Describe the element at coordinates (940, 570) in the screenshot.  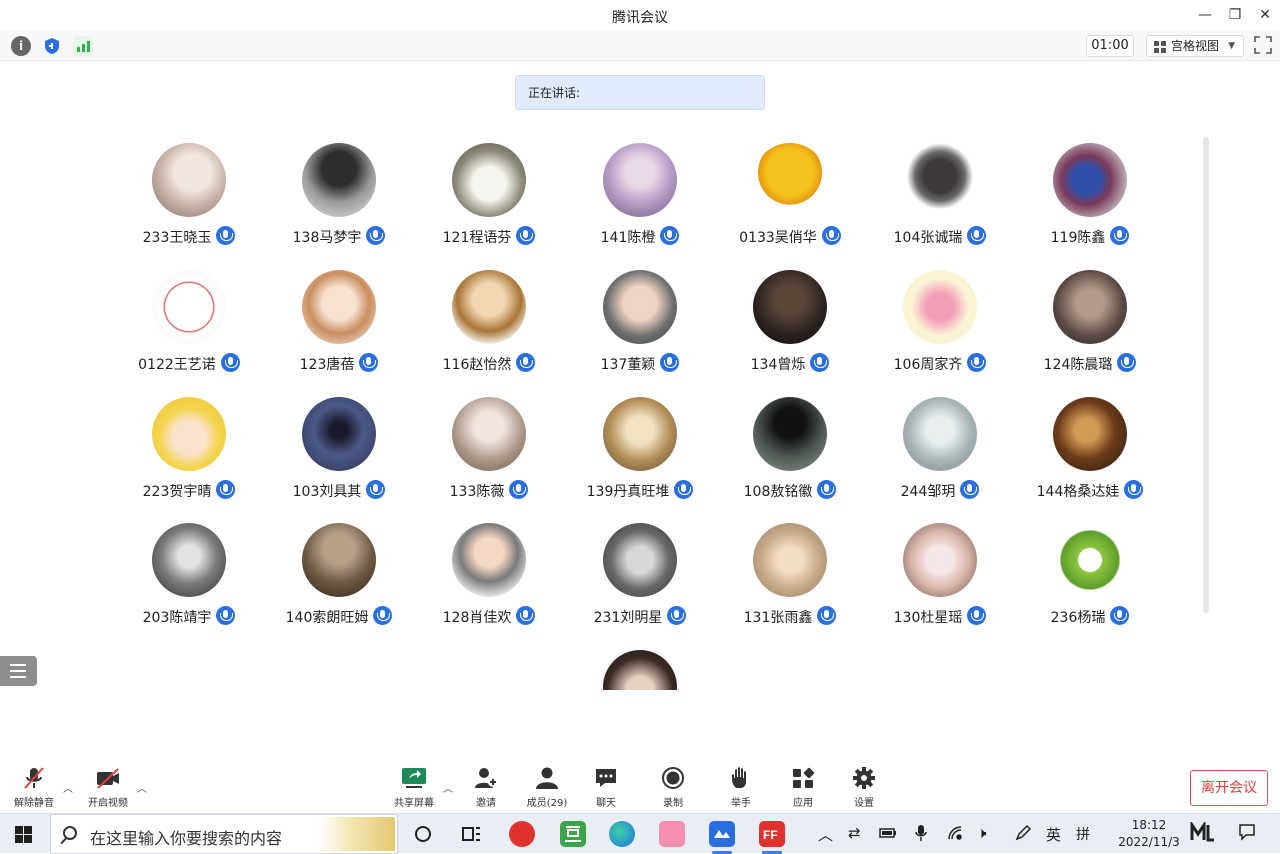
I see `participant-tile: 130杜星瑶` at that location.